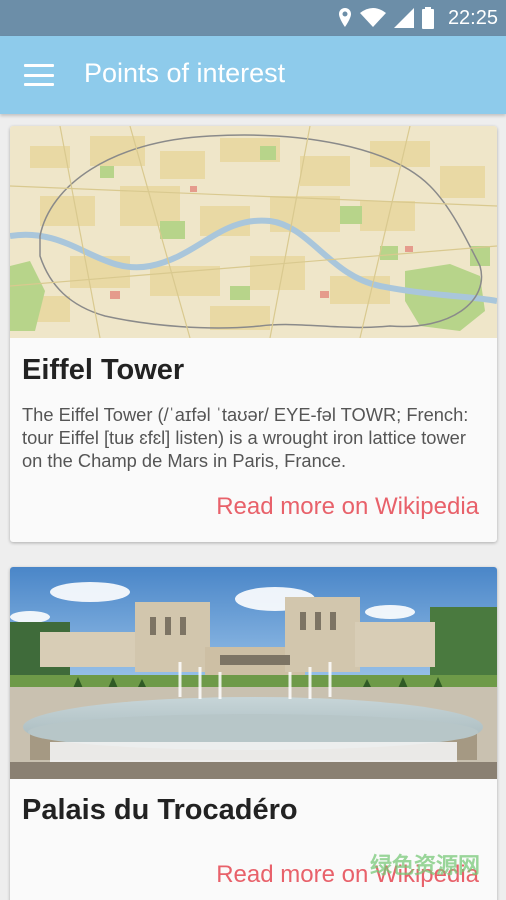 The height and width of the screenshot is (900, 506). Describe the element at coordinates (253, 18) in the screenshot. I see `status-bar: 22:25` at that location.